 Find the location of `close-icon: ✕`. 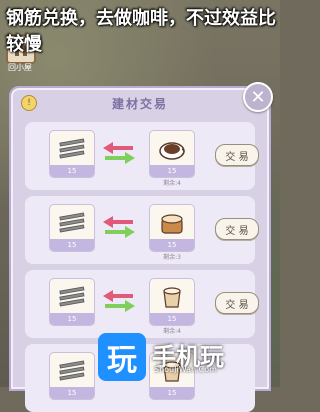

close-icon: ✕ is located at coordinates (258, 97).